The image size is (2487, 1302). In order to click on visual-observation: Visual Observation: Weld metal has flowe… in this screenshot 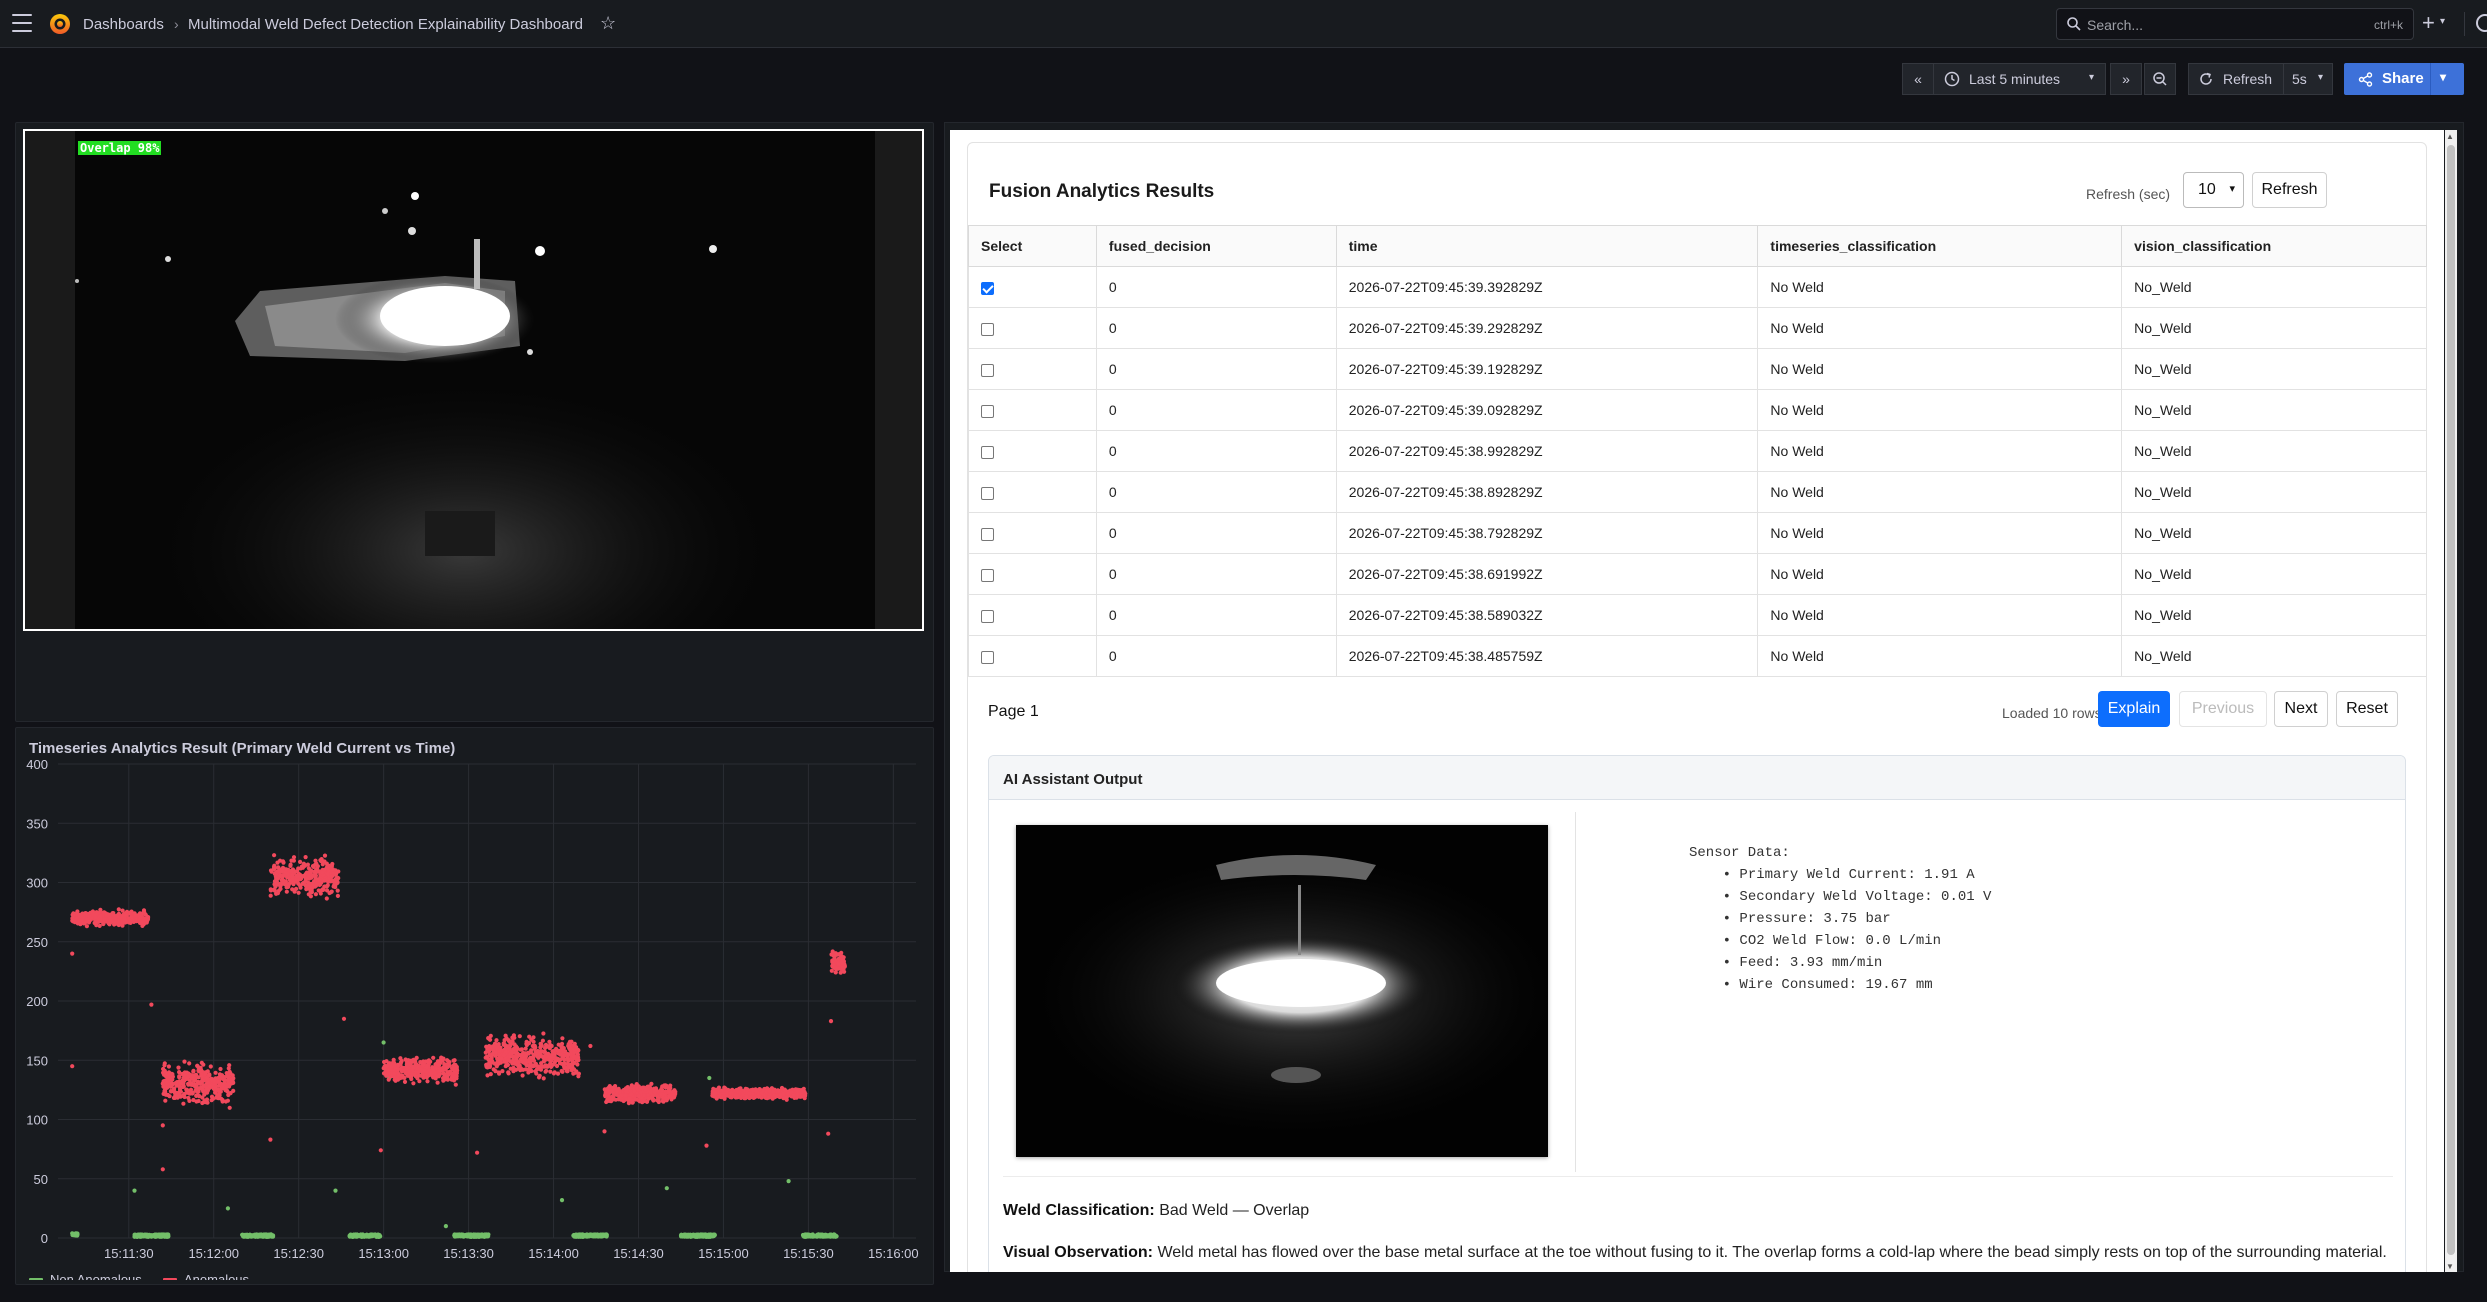, I will do `click(1695, 1253)`.